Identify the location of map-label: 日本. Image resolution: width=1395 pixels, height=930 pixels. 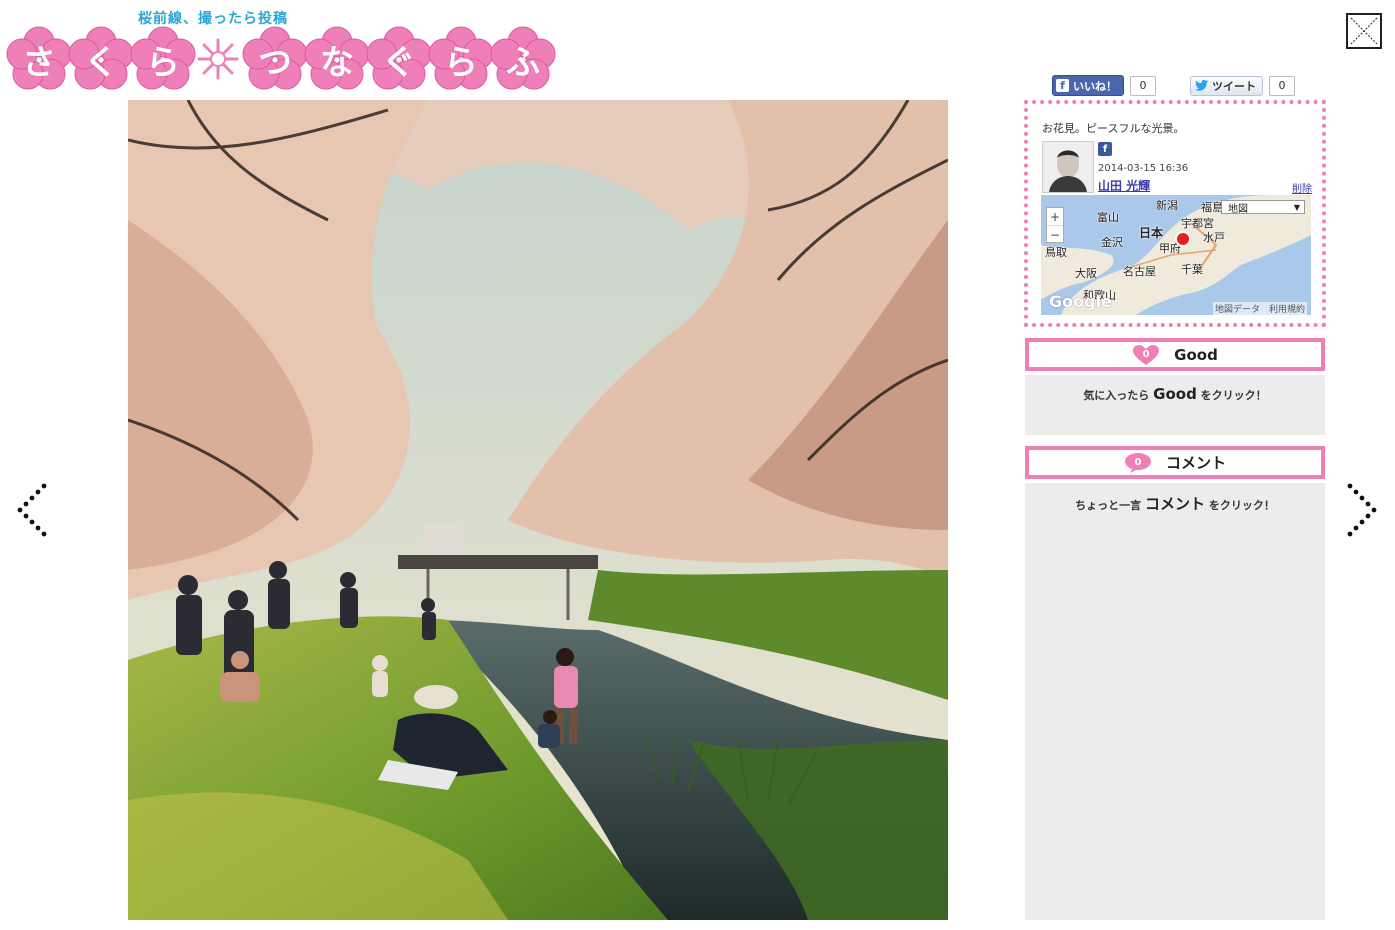
(1151, 233).